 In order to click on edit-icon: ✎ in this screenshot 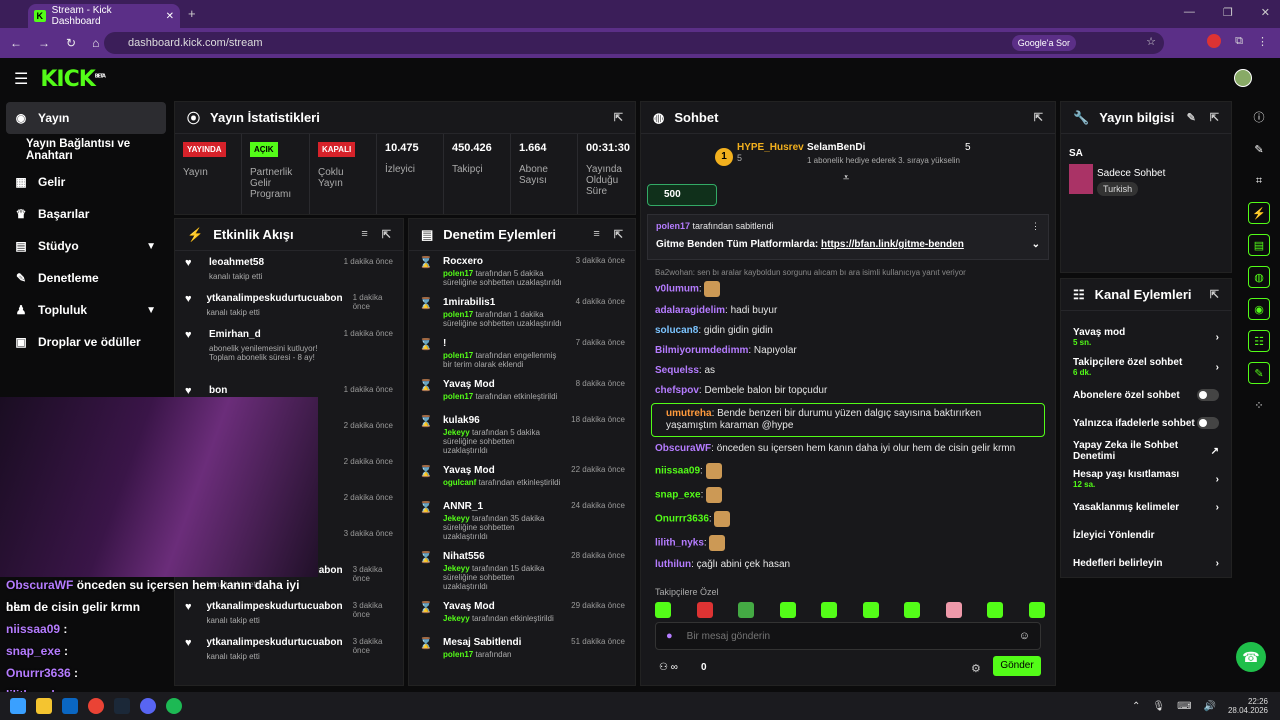, I will do `click(1191, 117)`.